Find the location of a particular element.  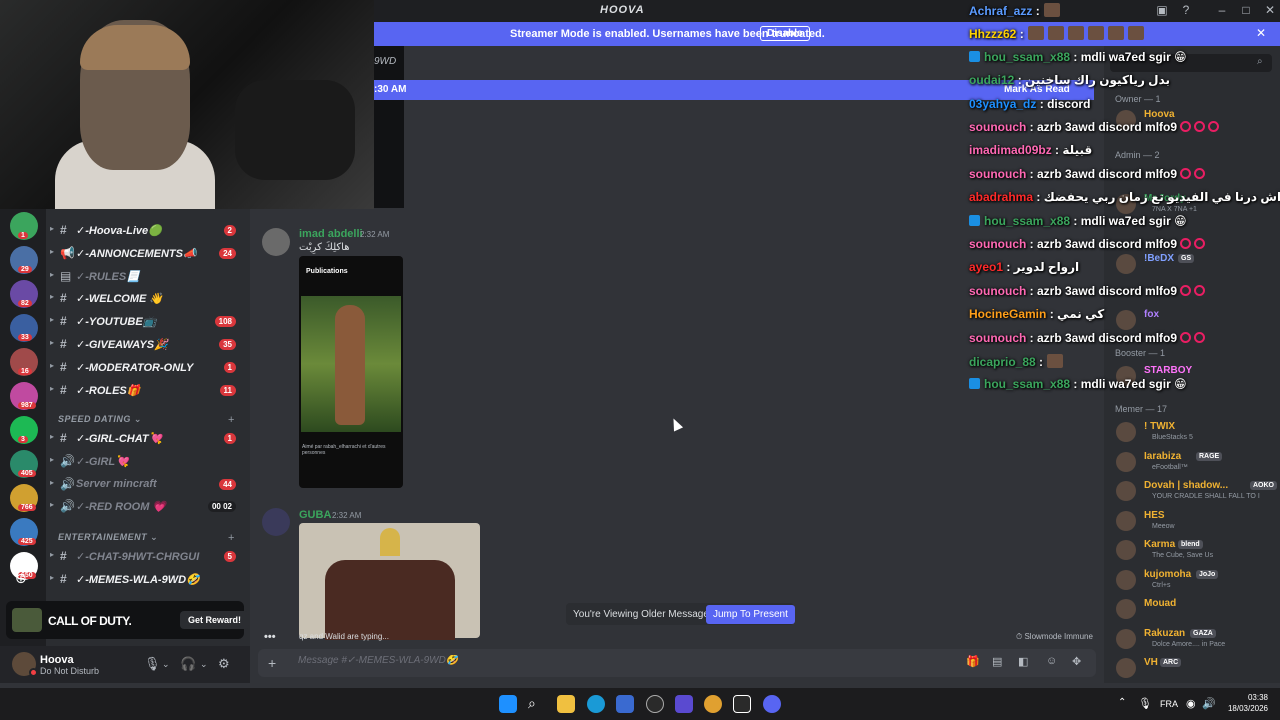

add-server-icon: ⊕ is located at coordinates (21, 578).